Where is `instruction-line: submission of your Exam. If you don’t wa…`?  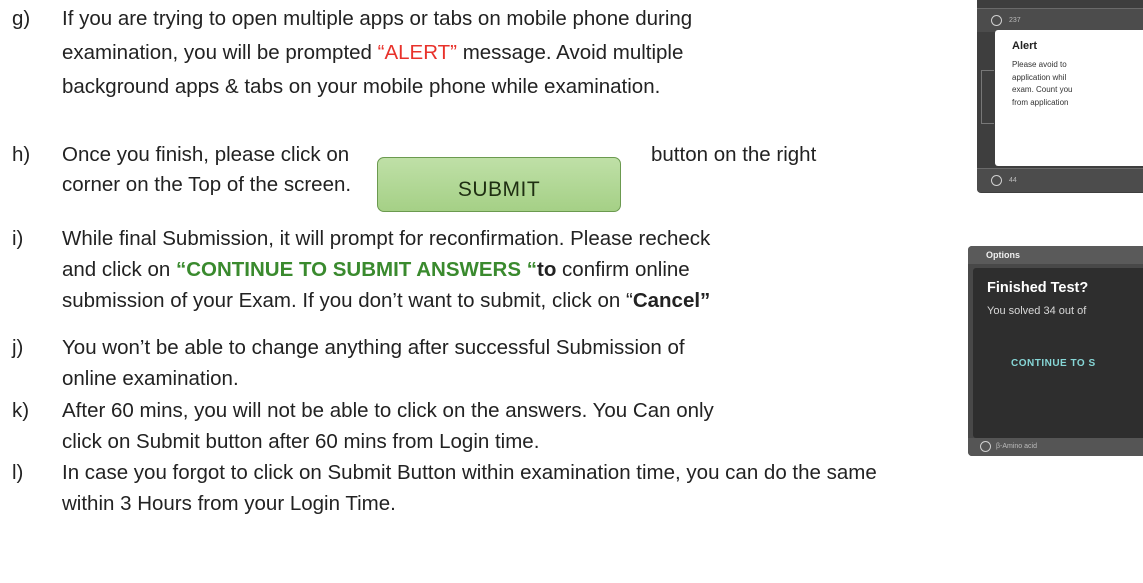
instruction-line: submission of your Exam. If you don’t wa… is located at coordinates (386, 301).